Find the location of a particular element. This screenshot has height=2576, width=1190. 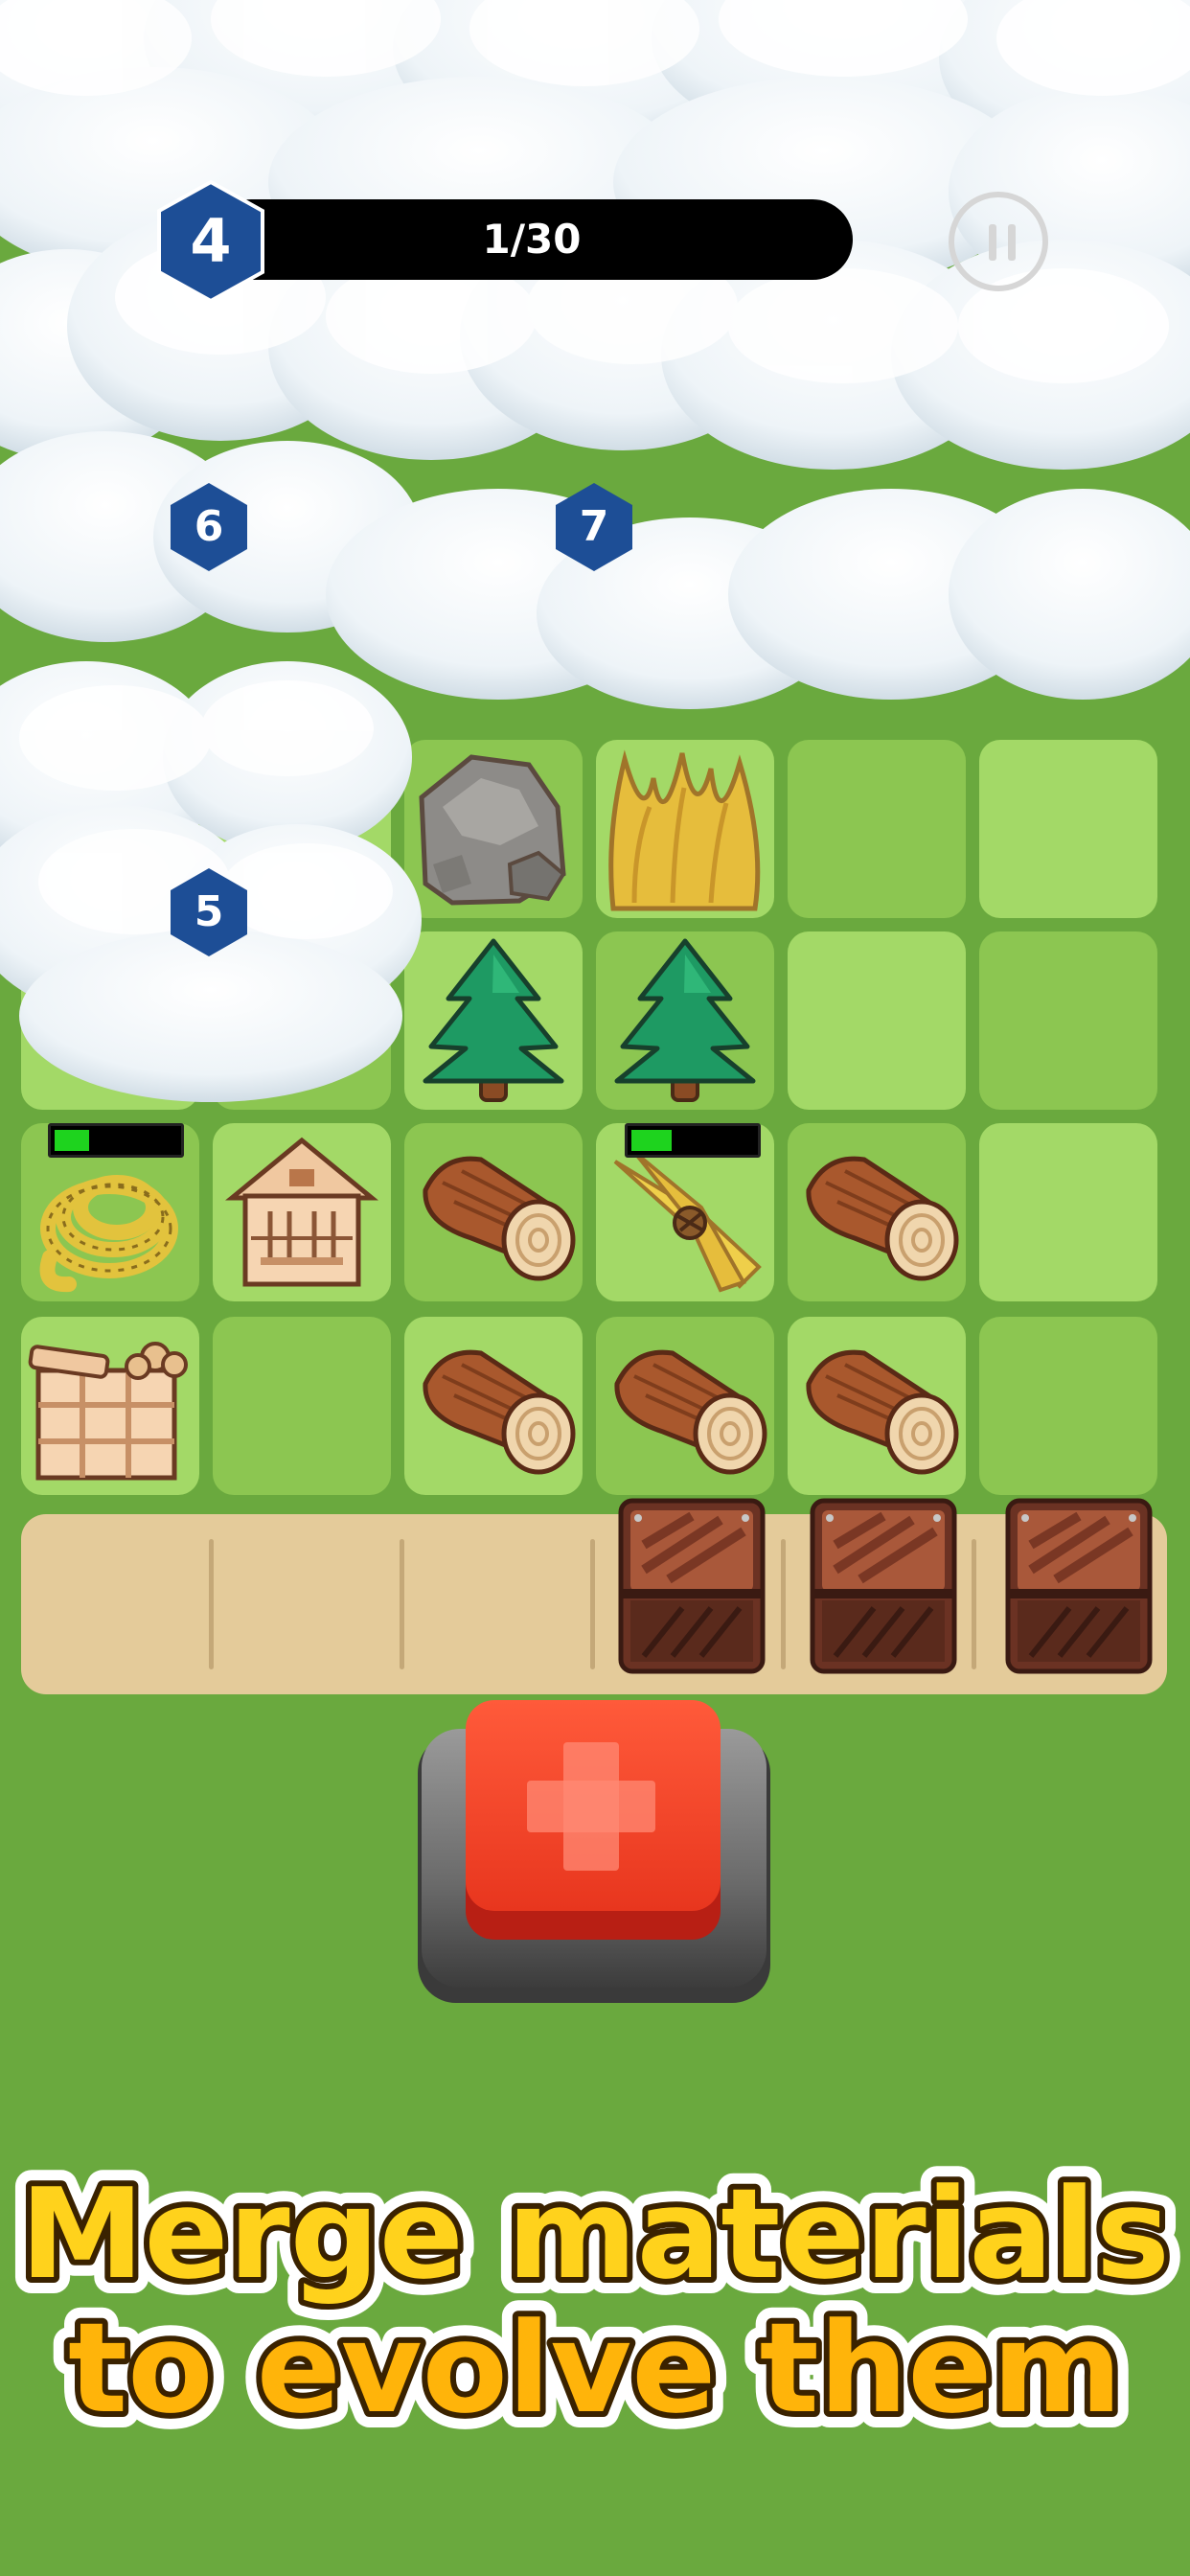

locked-zone-badge: 6 is located at coordinates (209, 527).